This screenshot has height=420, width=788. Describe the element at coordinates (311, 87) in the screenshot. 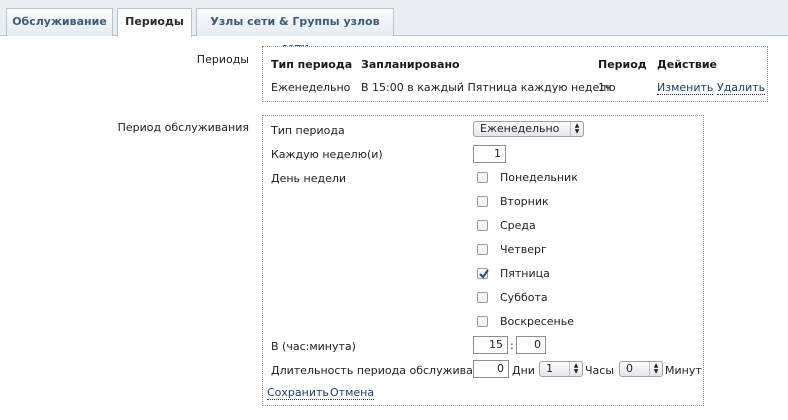

I see `cell-period-type: Еженедельно` at that location.